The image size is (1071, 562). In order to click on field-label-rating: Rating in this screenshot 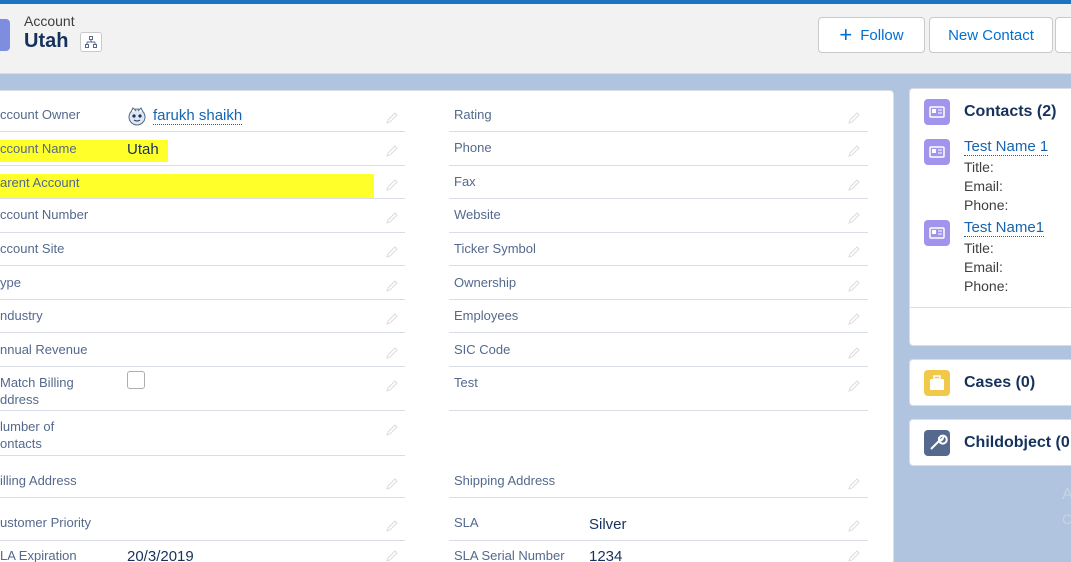, I will do `click(473, 114)`.